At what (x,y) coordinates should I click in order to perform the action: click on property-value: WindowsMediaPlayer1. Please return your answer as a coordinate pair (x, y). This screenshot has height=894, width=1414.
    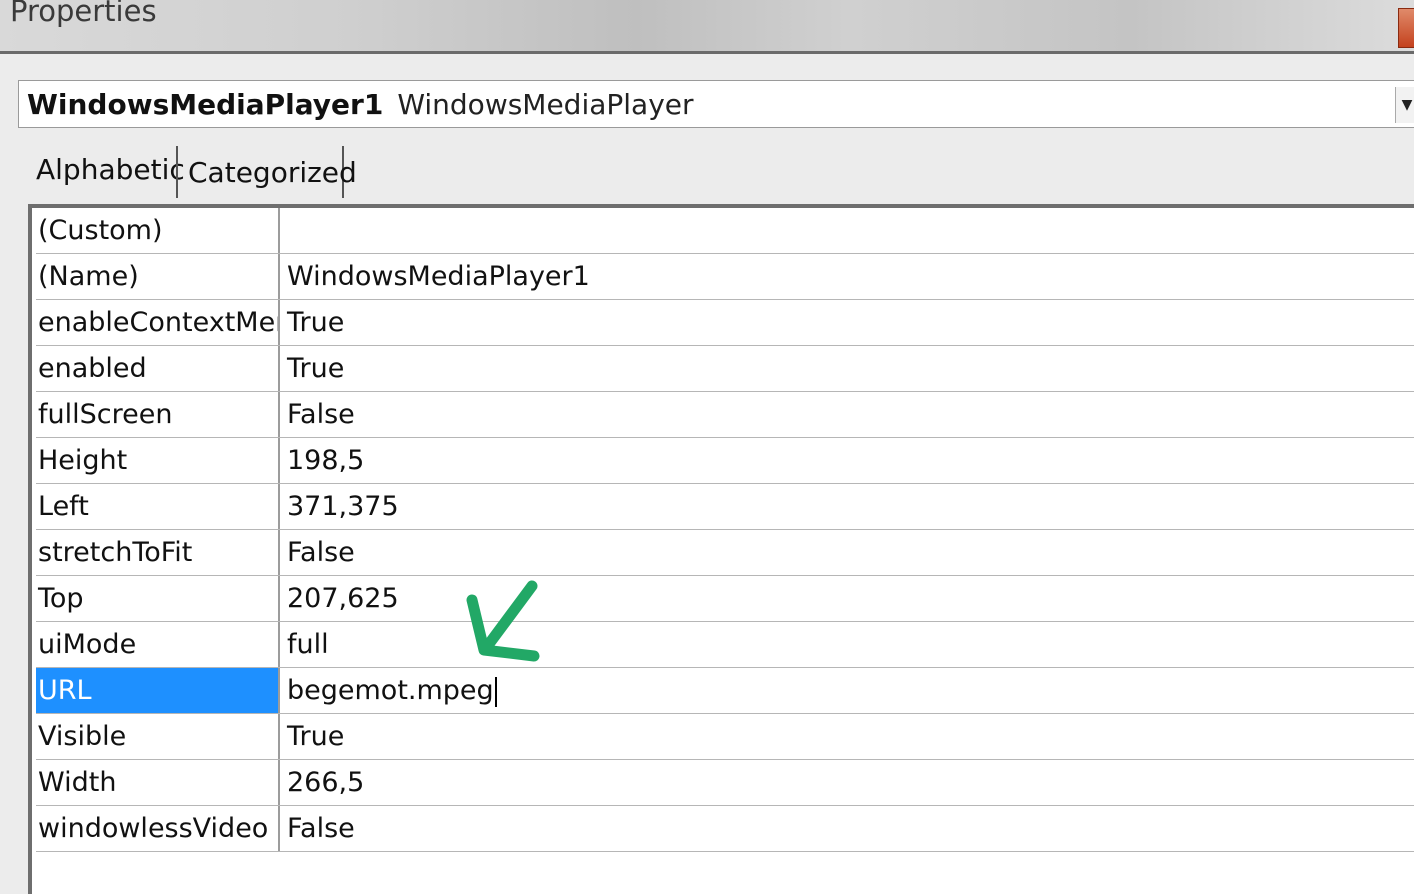
    Looking at the image, I should click on (436, 276).